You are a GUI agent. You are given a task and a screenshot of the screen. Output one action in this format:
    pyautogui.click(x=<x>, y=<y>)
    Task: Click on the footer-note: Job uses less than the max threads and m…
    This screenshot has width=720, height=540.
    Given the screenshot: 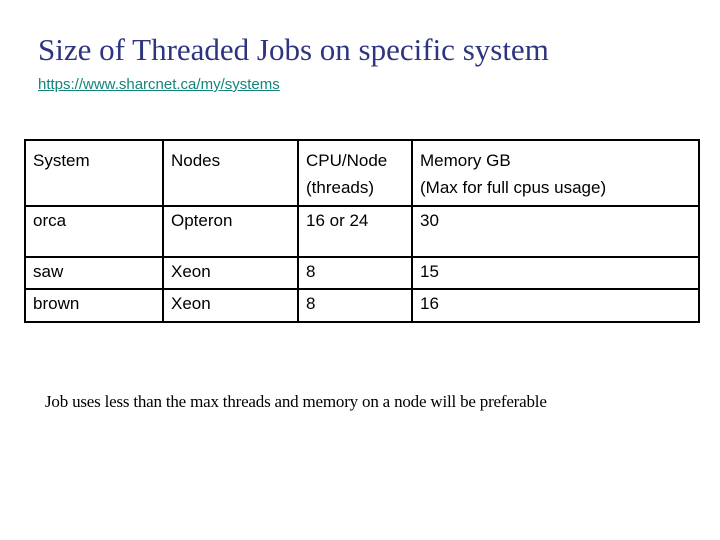 What is the action you would take?
    pyautogui.click(x=296, y=401)
    